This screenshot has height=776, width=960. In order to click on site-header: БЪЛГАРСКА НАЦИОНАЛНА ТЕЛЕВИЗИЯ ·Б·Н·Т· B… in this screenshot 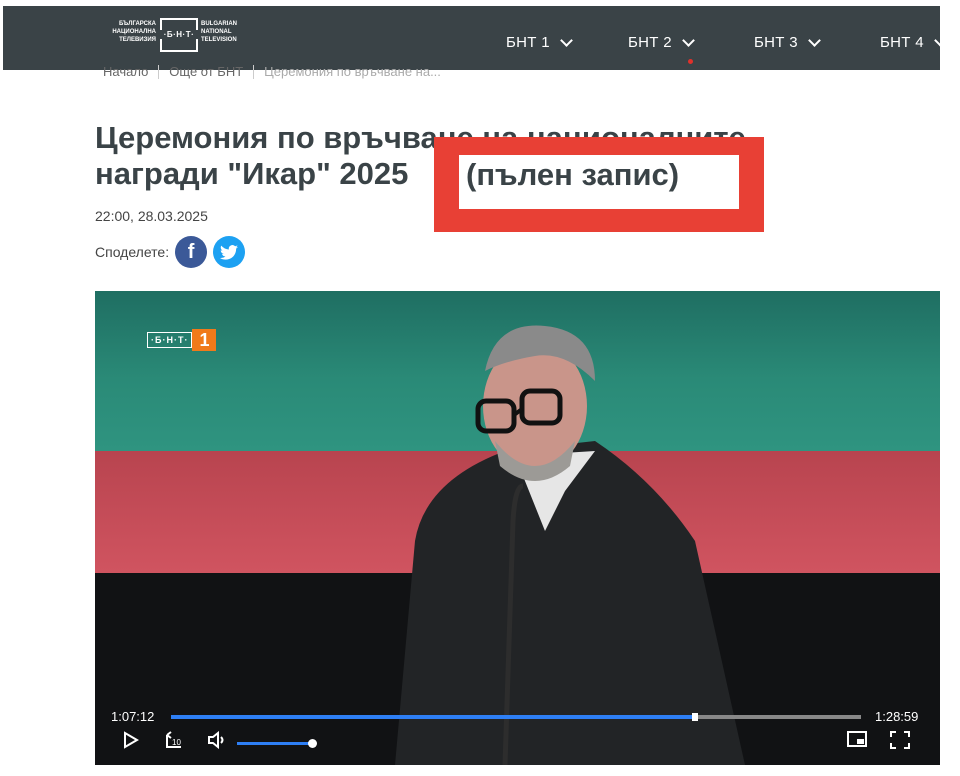, I will do `click(478, 38)`.